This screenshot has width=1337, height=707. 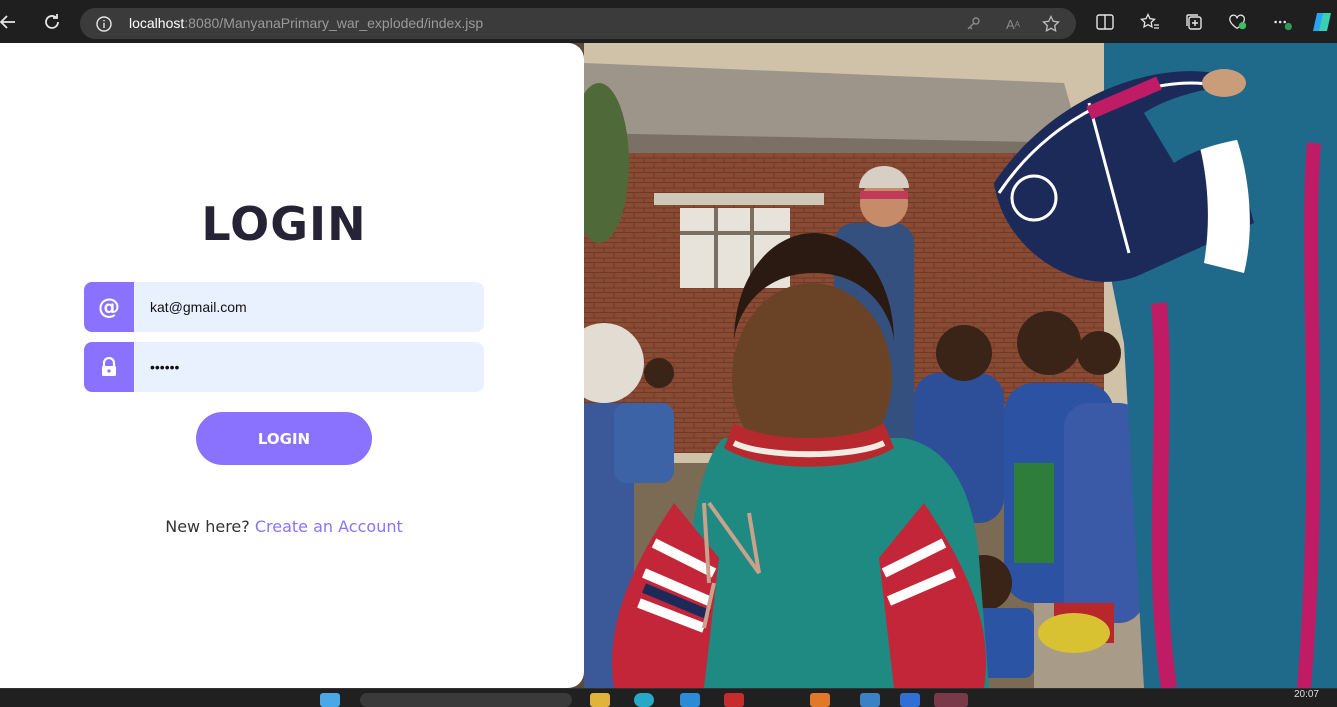 What do you see at coordinates (330, 700) in the screenshot?
I see `start-icon` at bounding box center [330, 700].